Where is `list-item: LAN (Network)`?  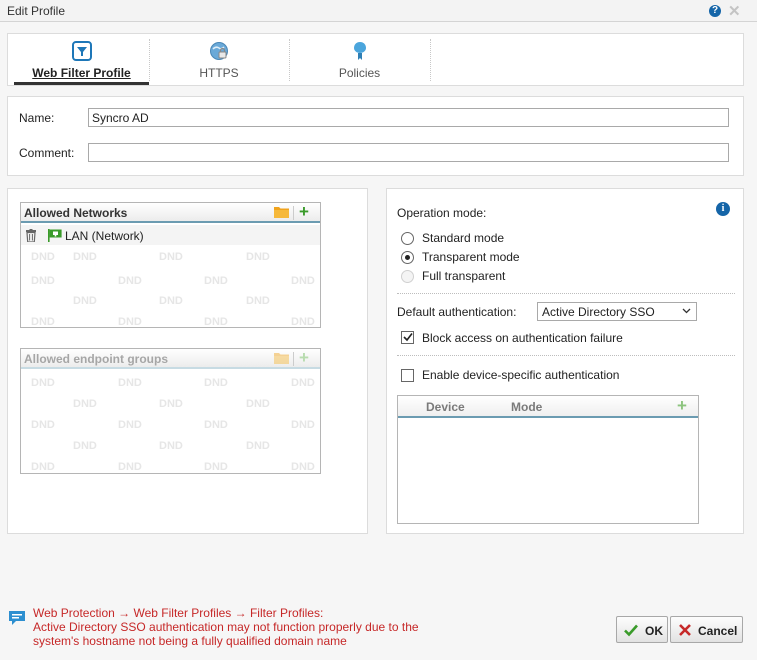 list-item: LAN (Network) is located at coordinates (170, 235).